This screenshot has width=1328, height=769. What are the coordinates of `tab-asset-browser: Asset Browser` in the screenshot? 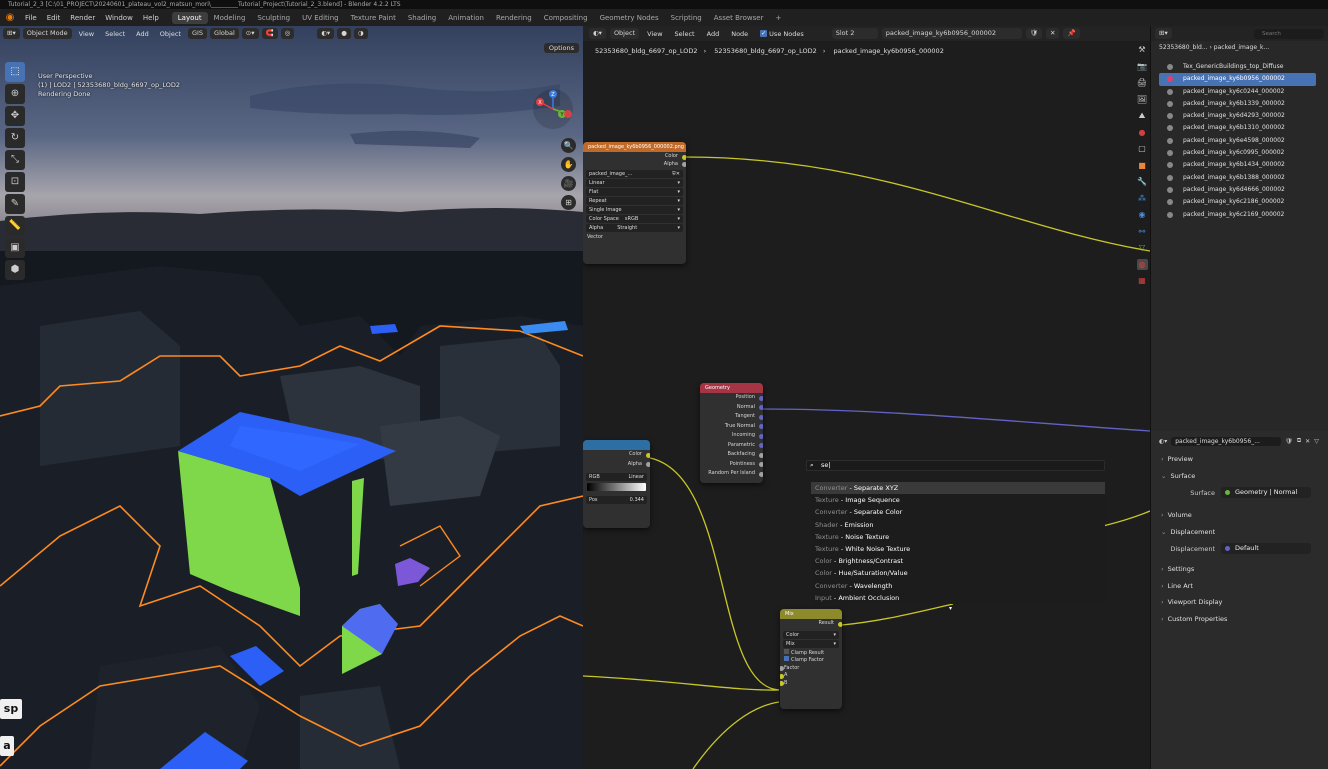 It's located at (739, 18).